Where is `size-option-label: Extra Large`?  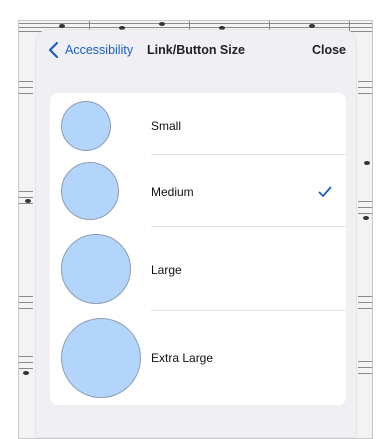
size-option-label: Extra Large is located at coordinates (182, 358).